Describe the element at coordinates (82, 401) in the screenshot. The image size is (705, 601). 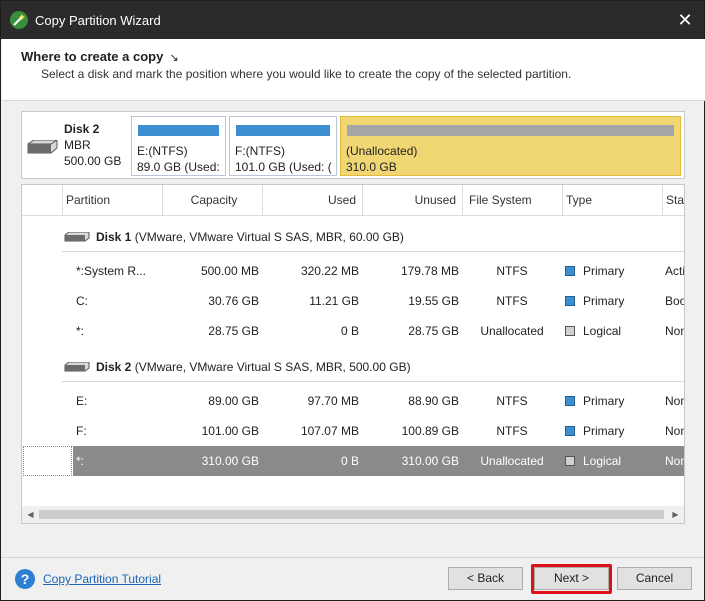
I see `cell-partition: E:` at that location.